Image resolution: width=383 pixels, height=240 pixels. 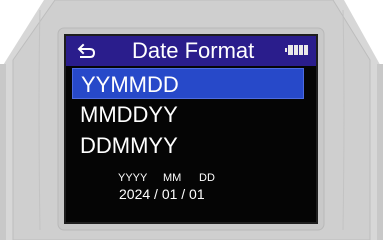 What do you see at coordinates (190, 145) in the screenshot?
I see `menu-item-ddmmyy: DDMMYY` at bounding box center [190, 145].